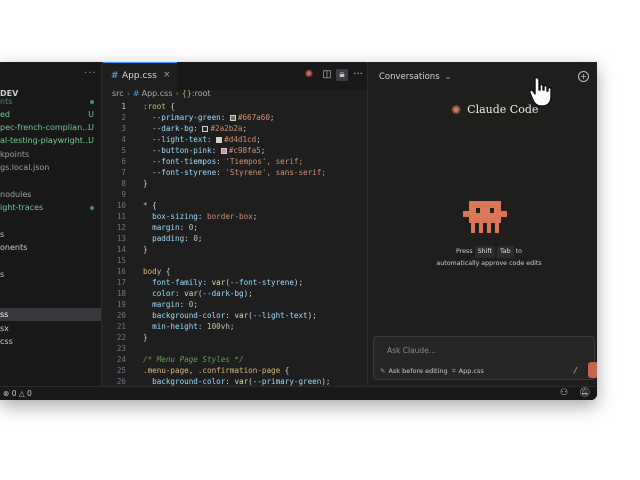  Describe the element at coordinates (193, 359) in the screenshot. I see `code-token: /* Menu Page Styles */` at that location.